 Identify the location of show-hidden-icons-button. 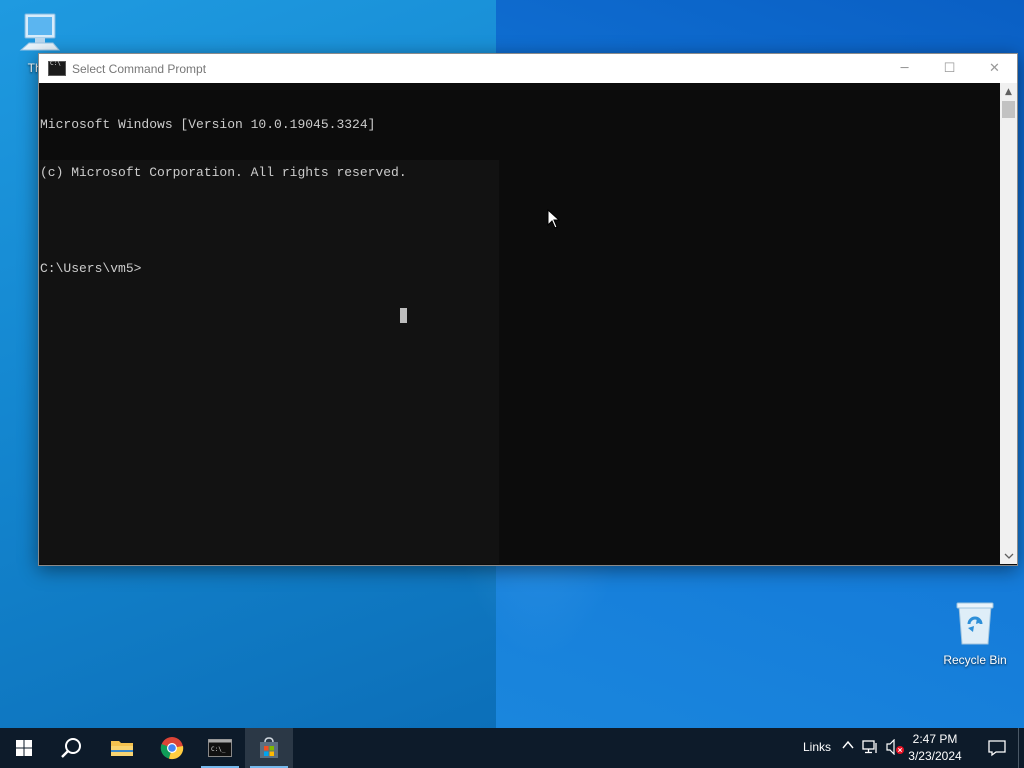
(848, 746).